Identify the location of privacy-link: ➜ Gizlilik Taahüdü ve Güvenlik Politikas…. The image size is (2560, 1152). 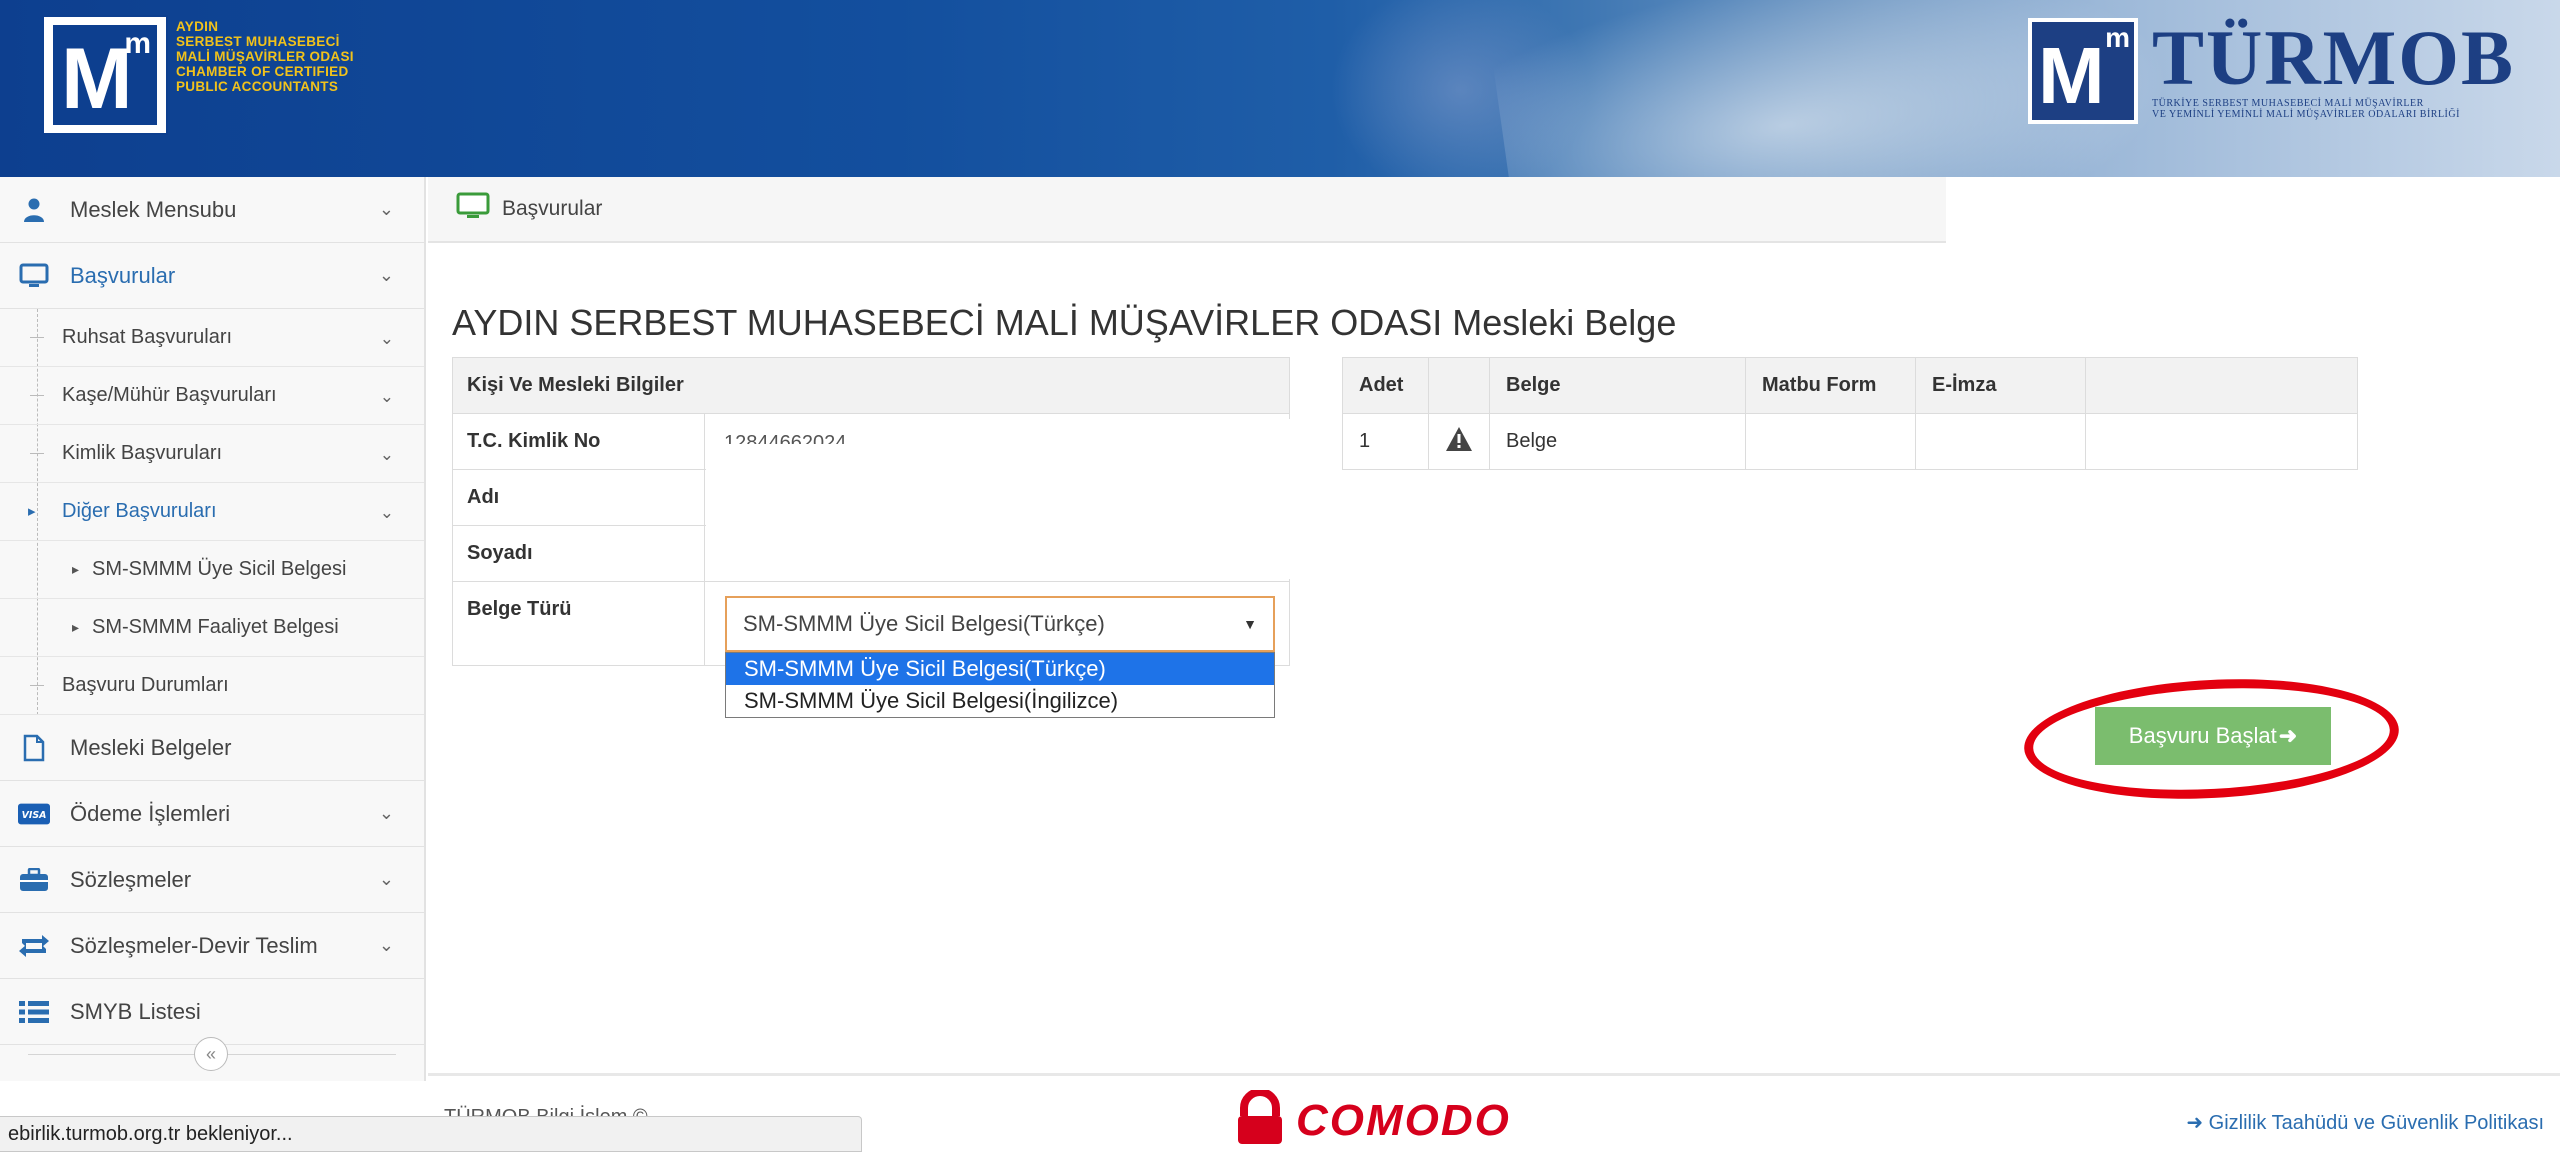
(2365, 1122).